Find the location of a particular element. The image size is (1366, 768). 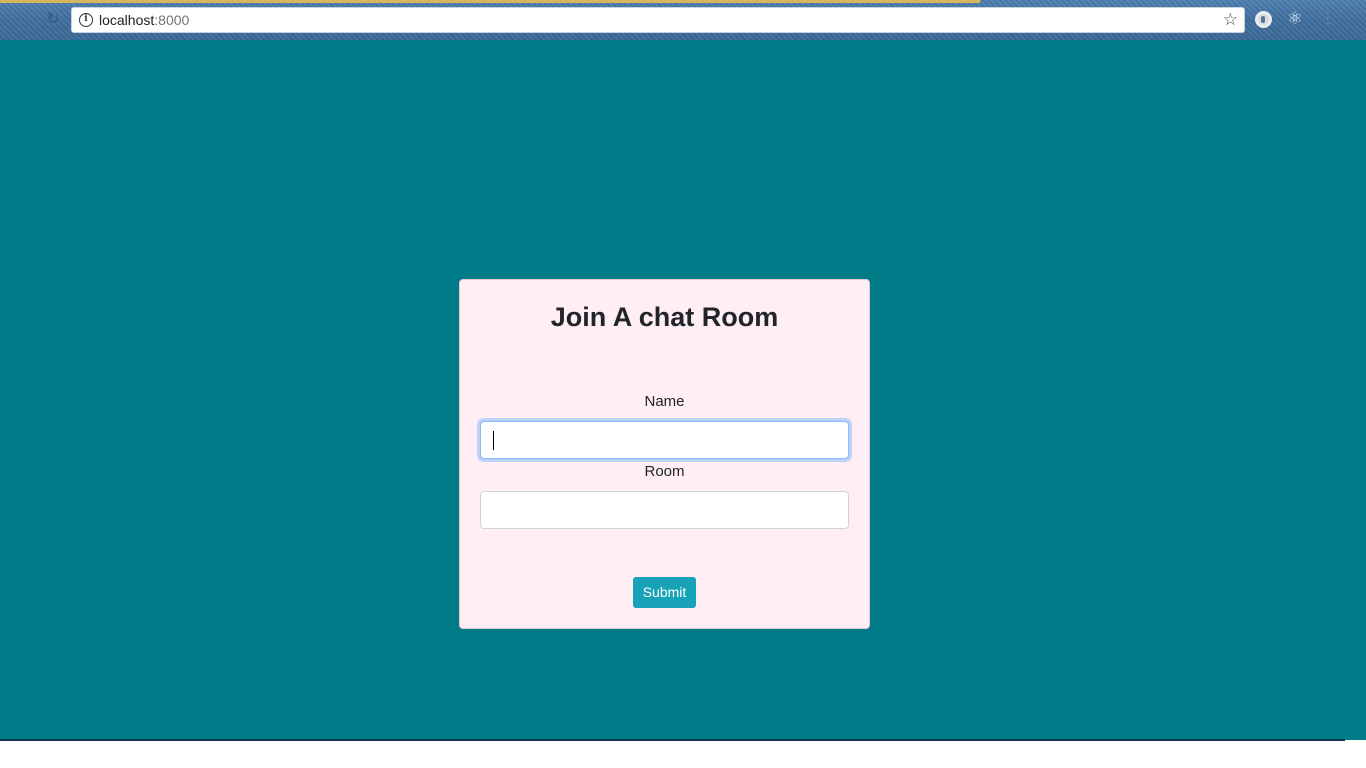

name-label: Name is located at coordinates (664, 401).